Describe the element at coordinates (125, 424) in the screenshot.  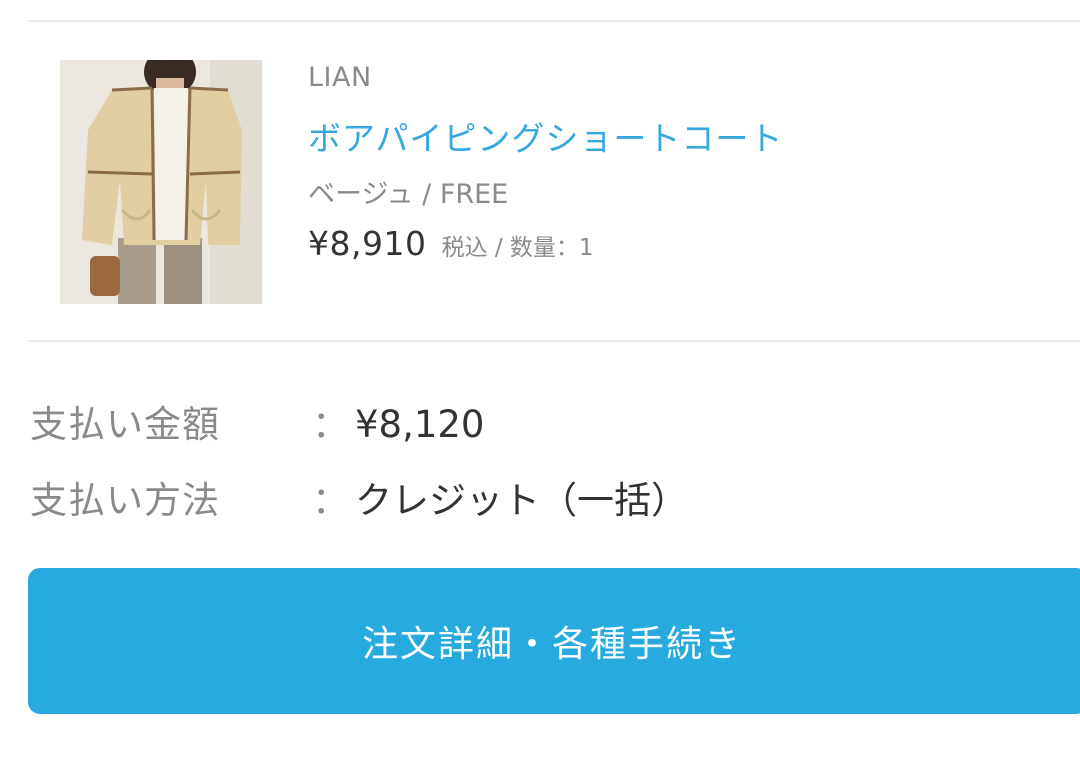
I see `payment-amount-label: 支払い金額` at that location.